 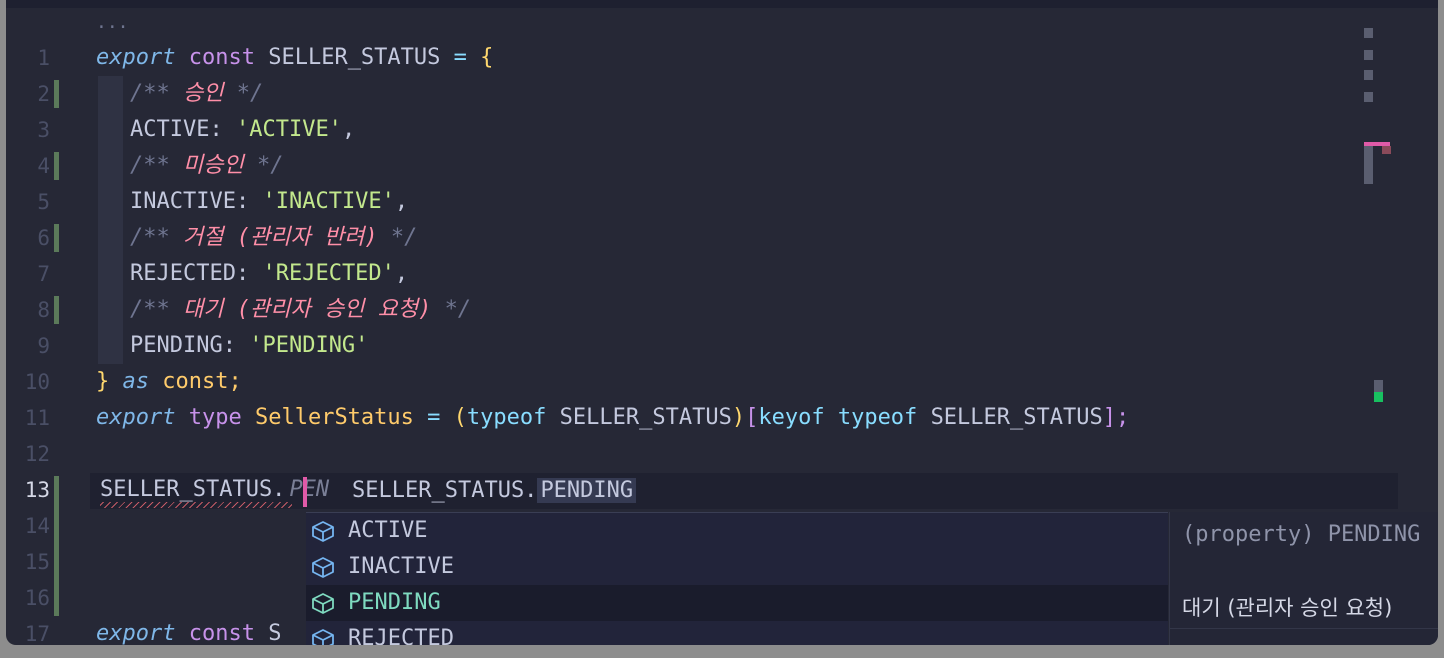 What do you see at coordinates (176, 129) in the screenshot?
I see `token: ACTIVE:` at bounding box center [176, 129].